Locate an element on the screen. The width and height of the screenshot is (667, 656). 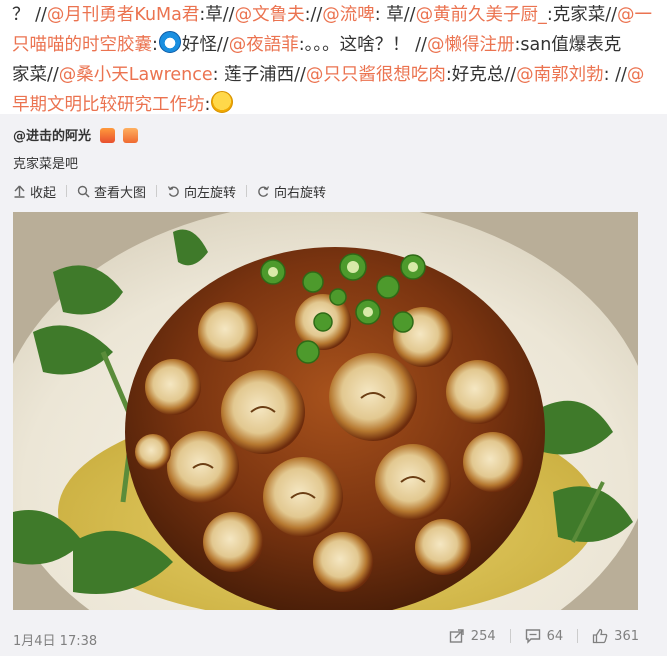
horn-badge-icon is located at coordinates (131, 135).